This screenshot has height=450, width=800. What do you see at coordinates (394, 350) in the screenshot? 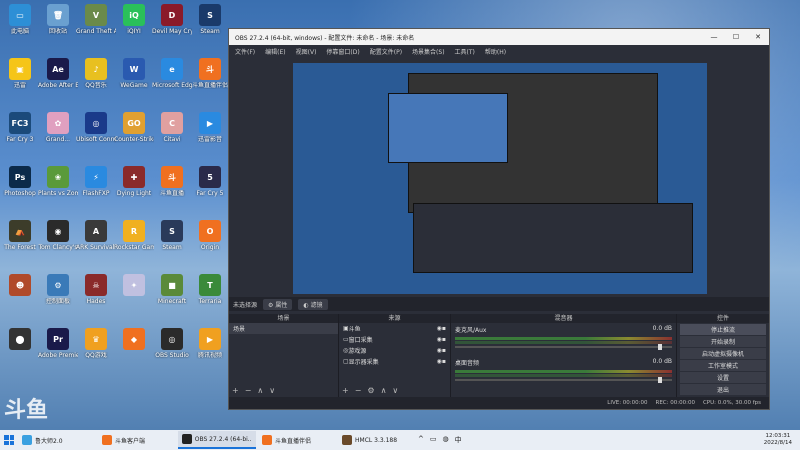
I see `source-item: ◎ 游戏源 ◉ ▪` at bounding box center [394, 350].